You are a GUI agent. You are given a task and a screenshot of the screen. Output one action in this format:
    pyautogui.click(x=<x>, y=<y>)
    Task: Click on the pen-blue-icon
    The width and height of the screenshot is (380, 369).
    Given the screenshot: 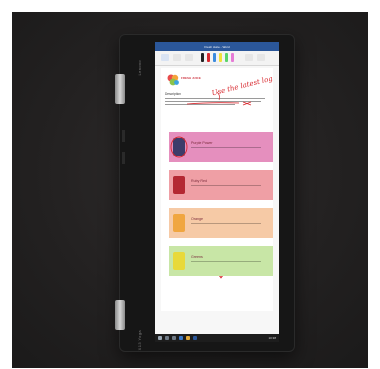 What is the action you would take?
    pyautogui.click(x=214, y=57)
    